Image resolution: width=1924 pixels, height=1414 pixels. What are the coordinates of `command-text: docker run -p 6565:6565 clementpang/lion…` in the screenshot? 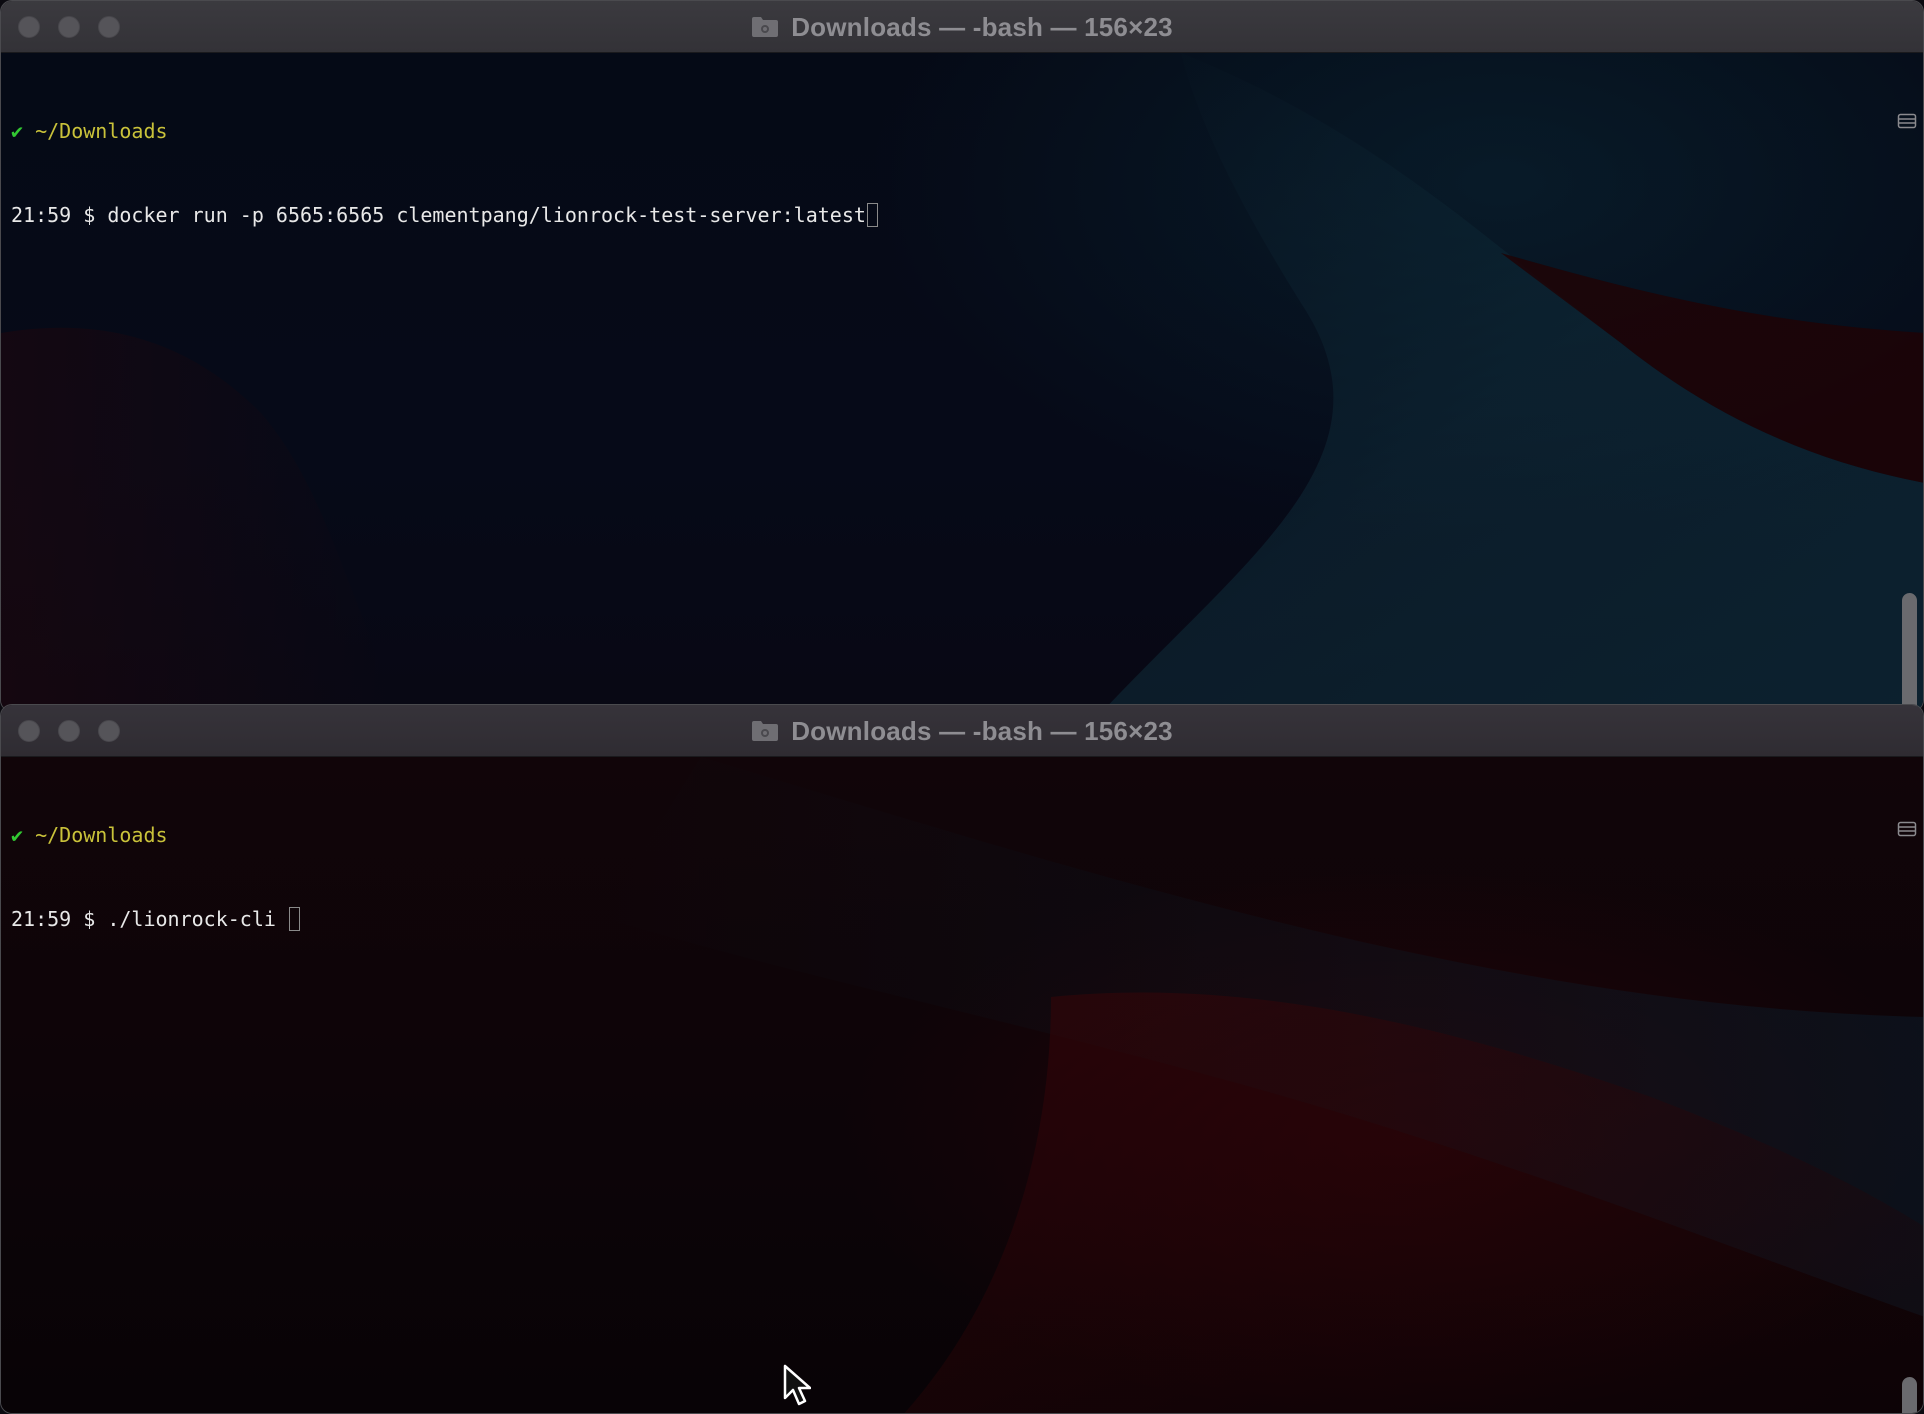 It's located at (486, 215).